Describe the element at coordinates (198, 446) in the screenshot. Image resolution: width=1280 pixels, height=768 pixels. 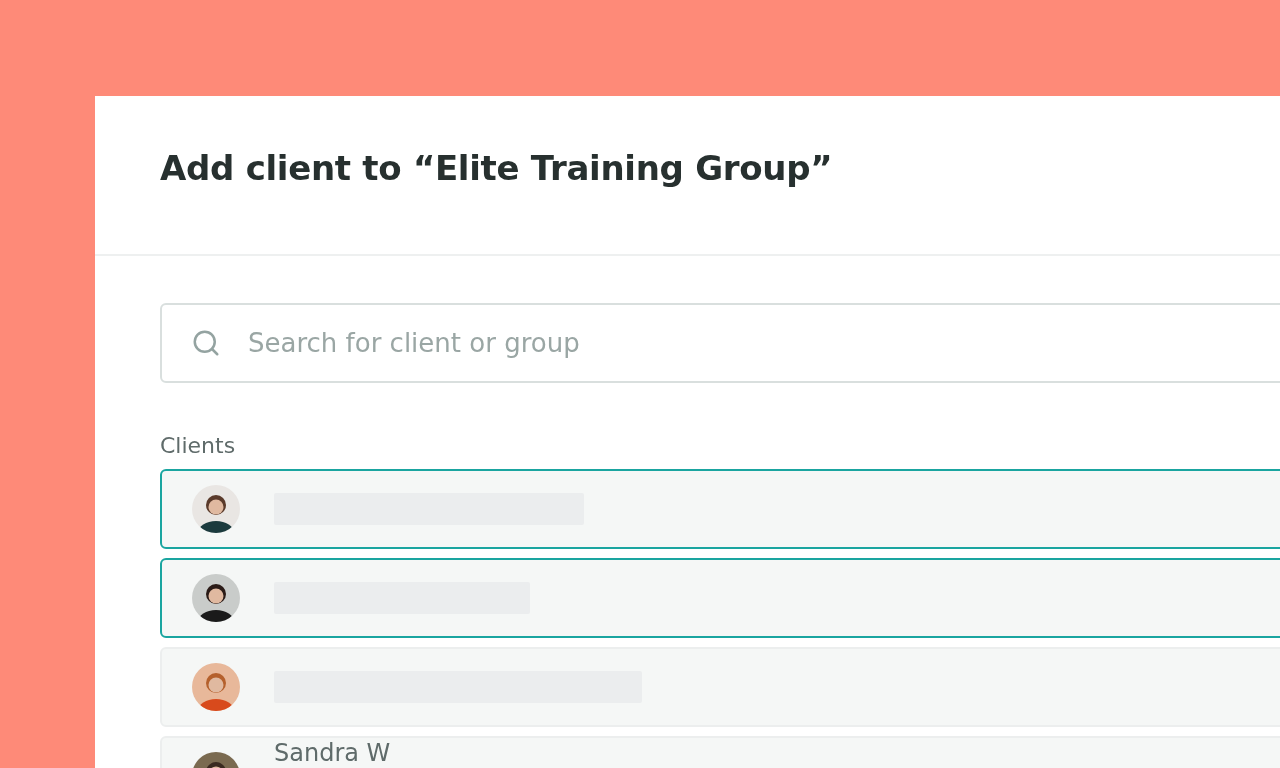
I see `section-label: Clients` at that location.